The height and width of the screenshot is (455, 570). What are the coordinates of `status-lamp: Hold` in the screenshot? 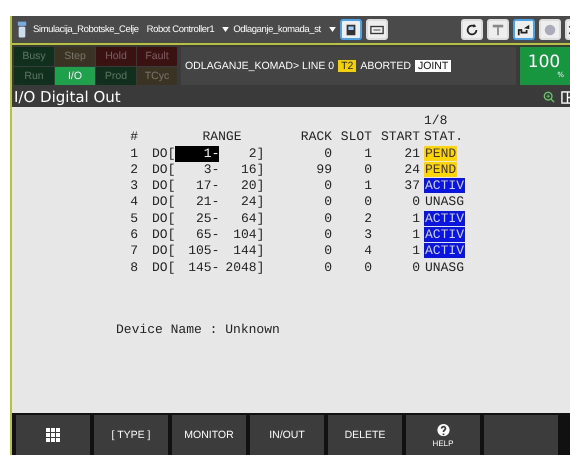 It's located at (116, 56).